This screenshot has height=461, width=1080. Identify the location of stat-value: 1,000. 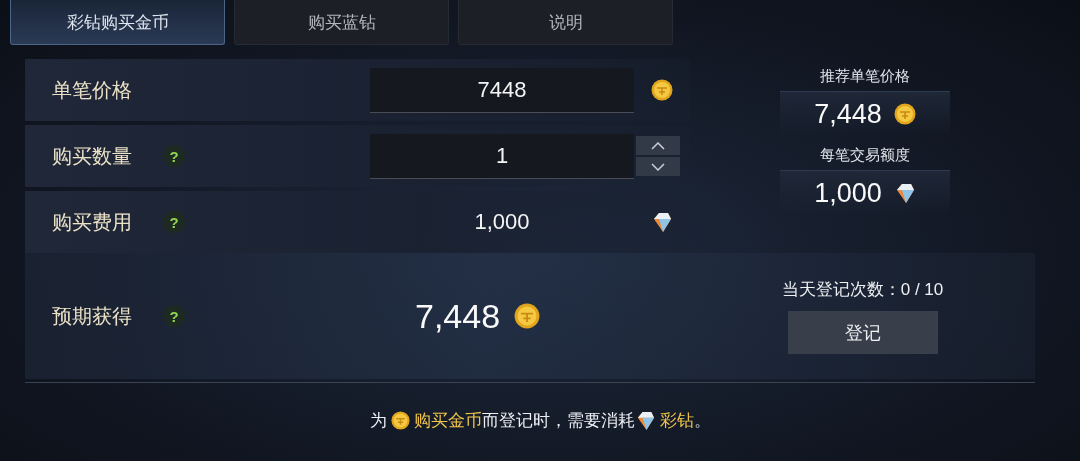
(848, 193).